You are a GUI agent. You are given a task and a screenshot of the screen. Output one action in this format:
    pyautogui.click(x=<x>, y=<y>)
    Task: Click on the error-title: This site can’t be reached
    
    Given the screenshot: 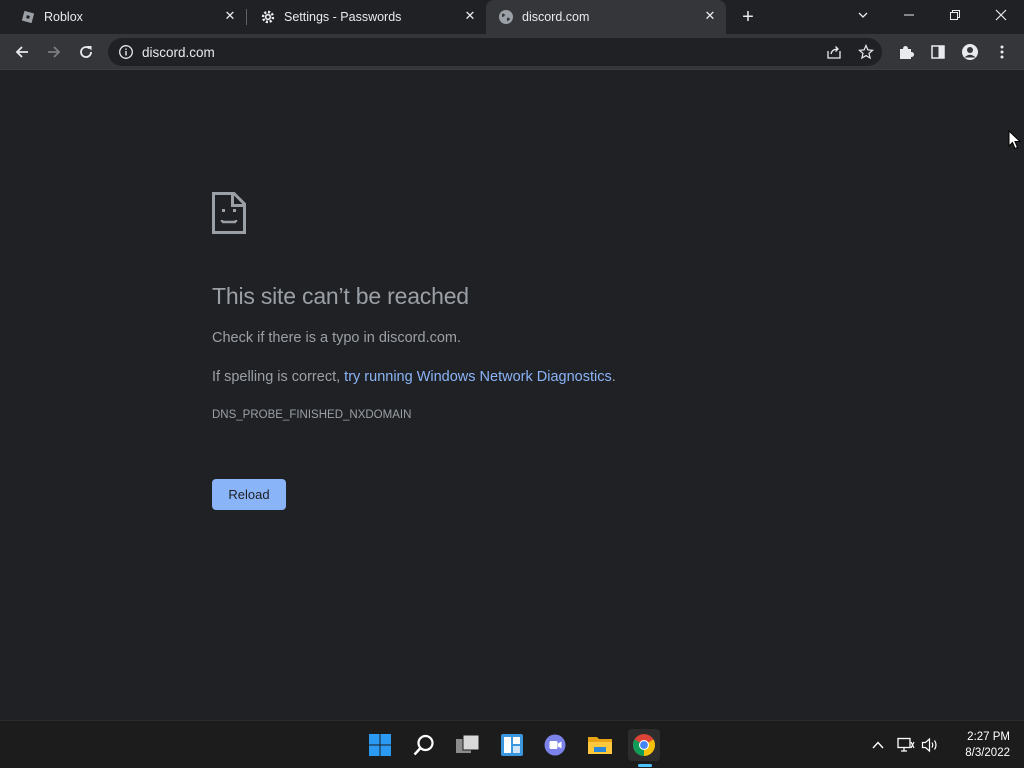 What is the action you would take?
    pyautogui.click(x=340, y=296)
    